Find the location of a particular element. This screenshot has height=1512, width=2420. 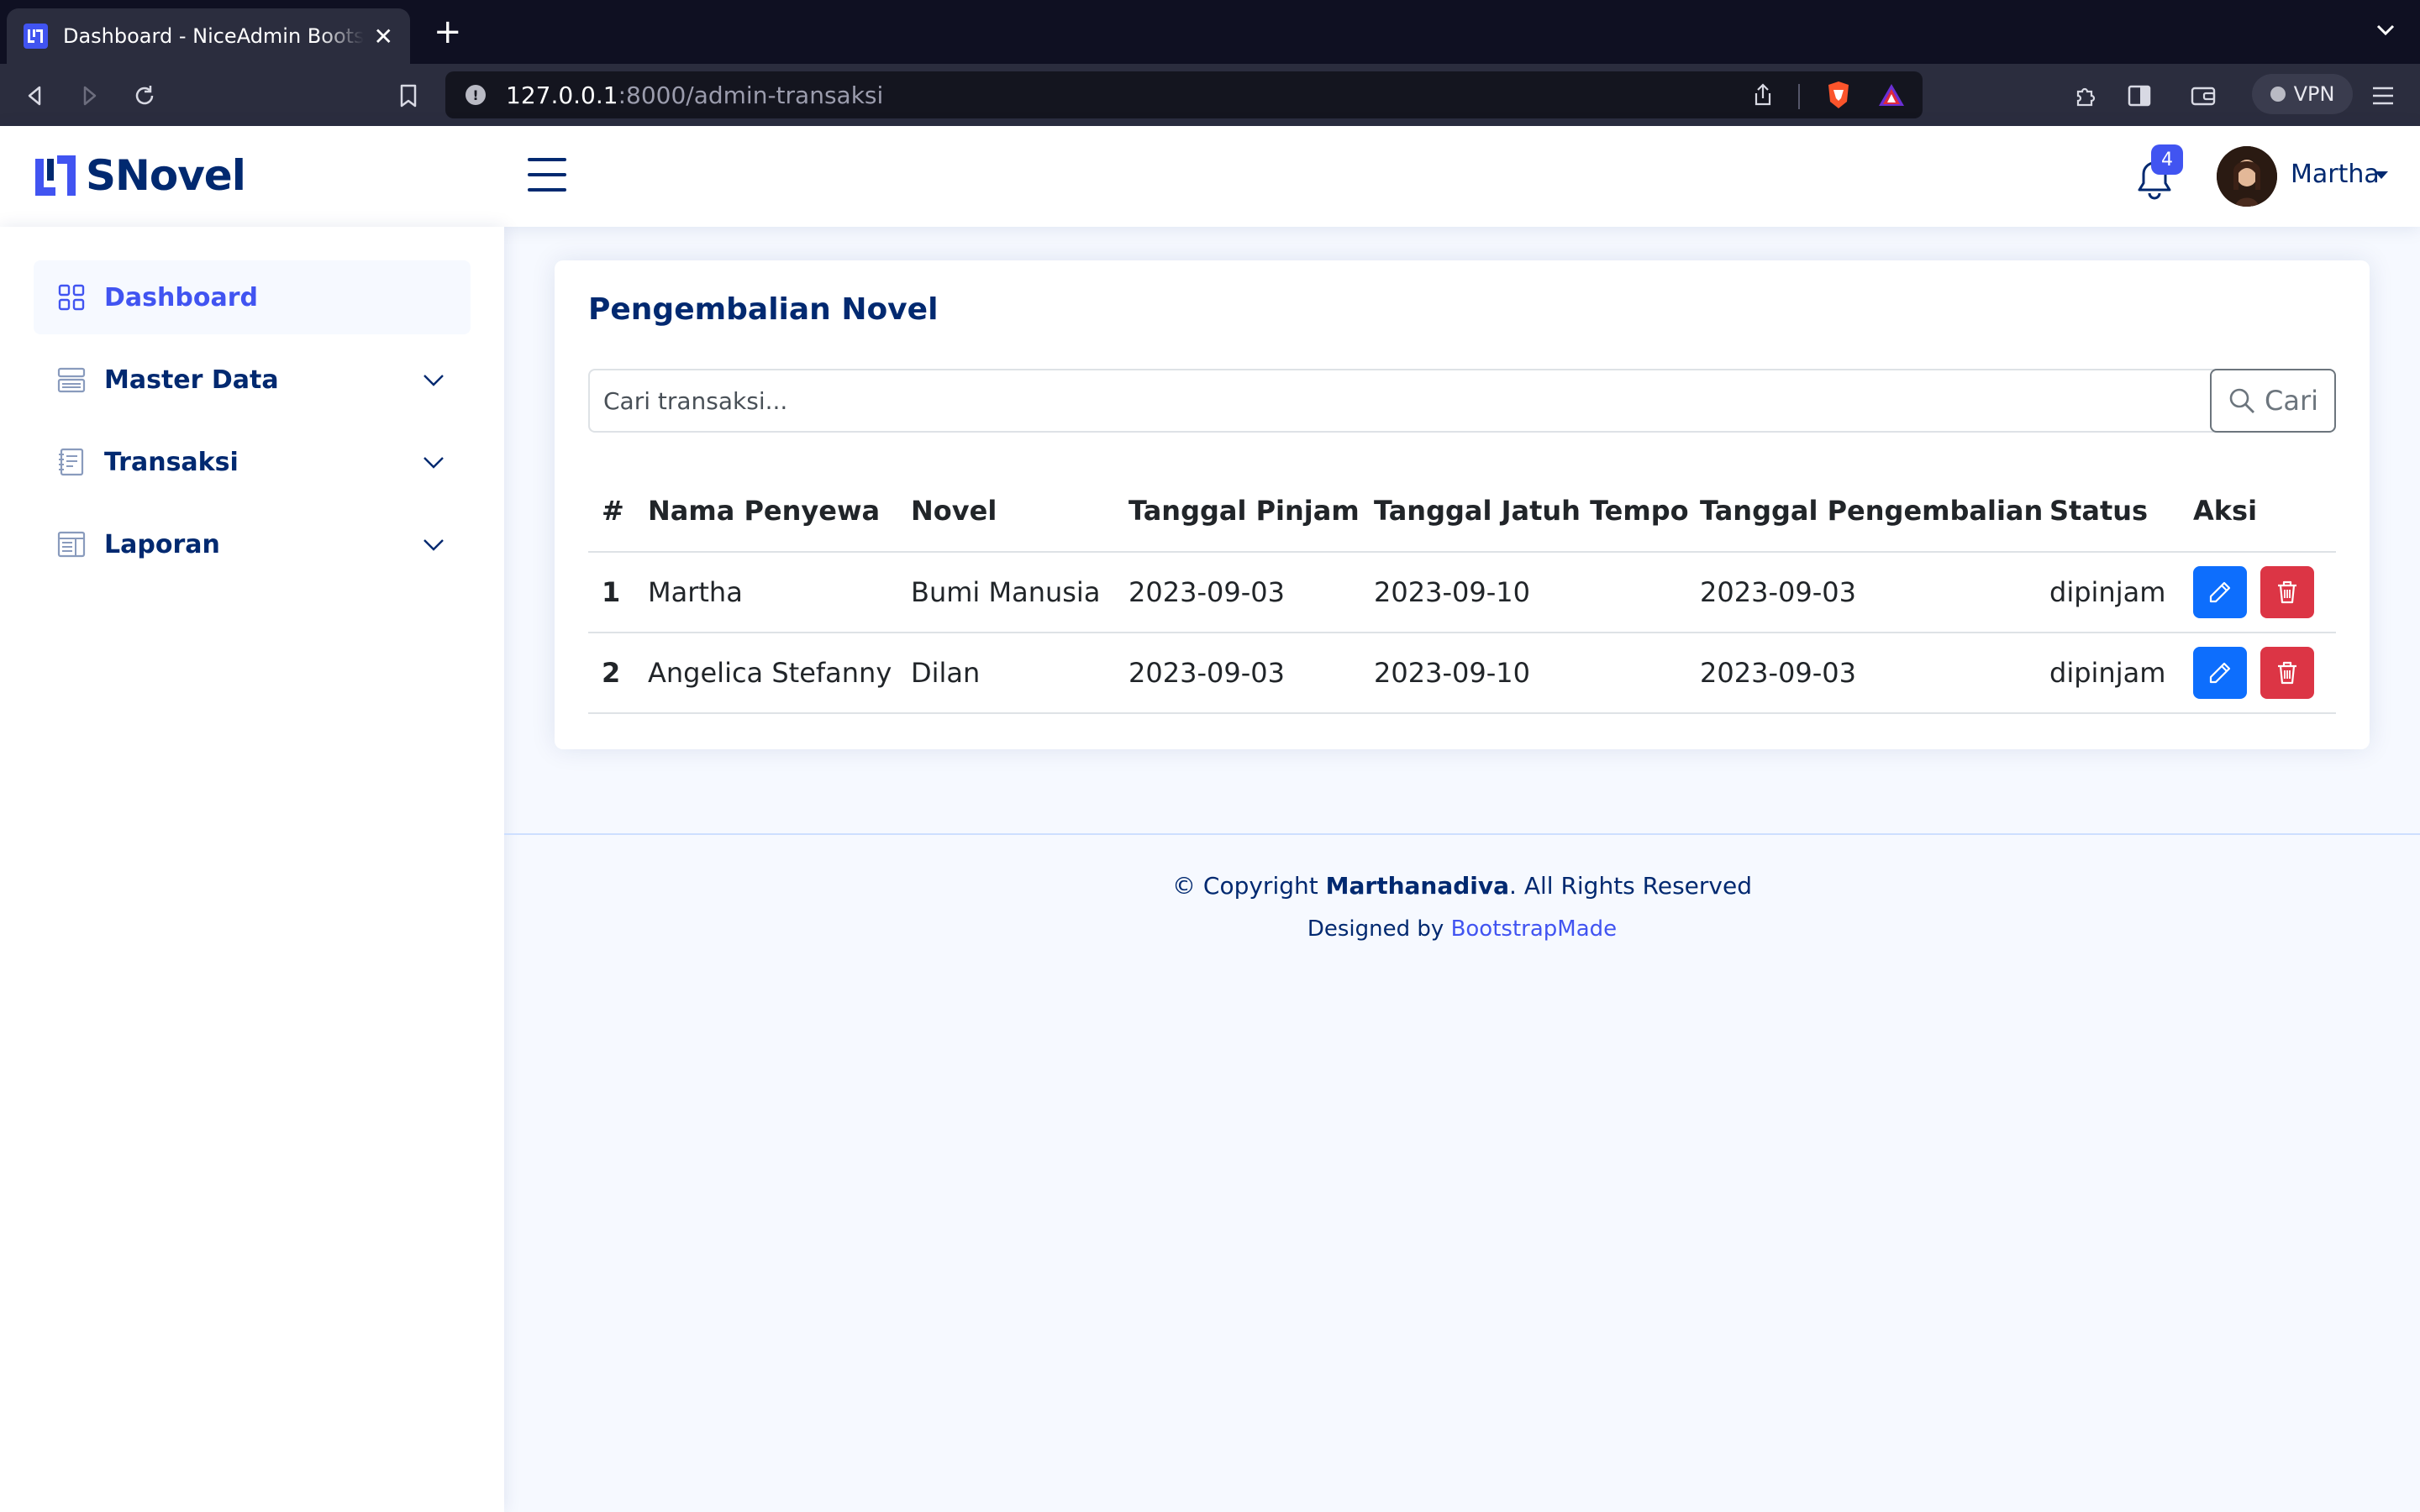

user-name: Martha is located at coordinates (2335, 174).